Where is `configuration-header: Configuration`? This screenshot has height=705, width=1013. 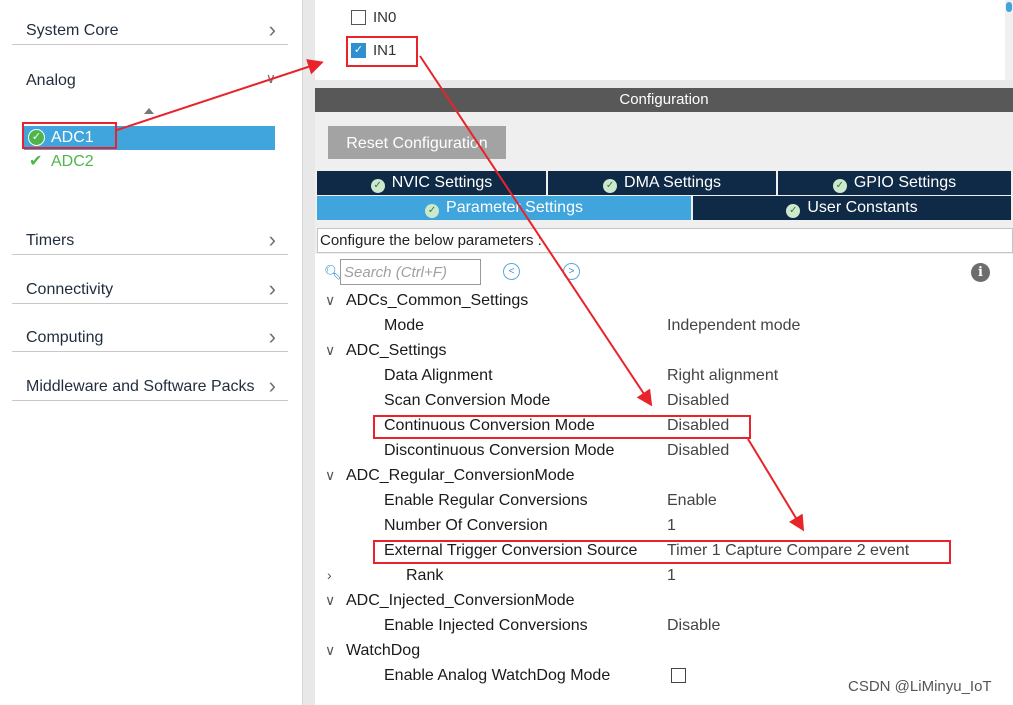 configuration-header: Configuration is located at coordinates (664, 100).